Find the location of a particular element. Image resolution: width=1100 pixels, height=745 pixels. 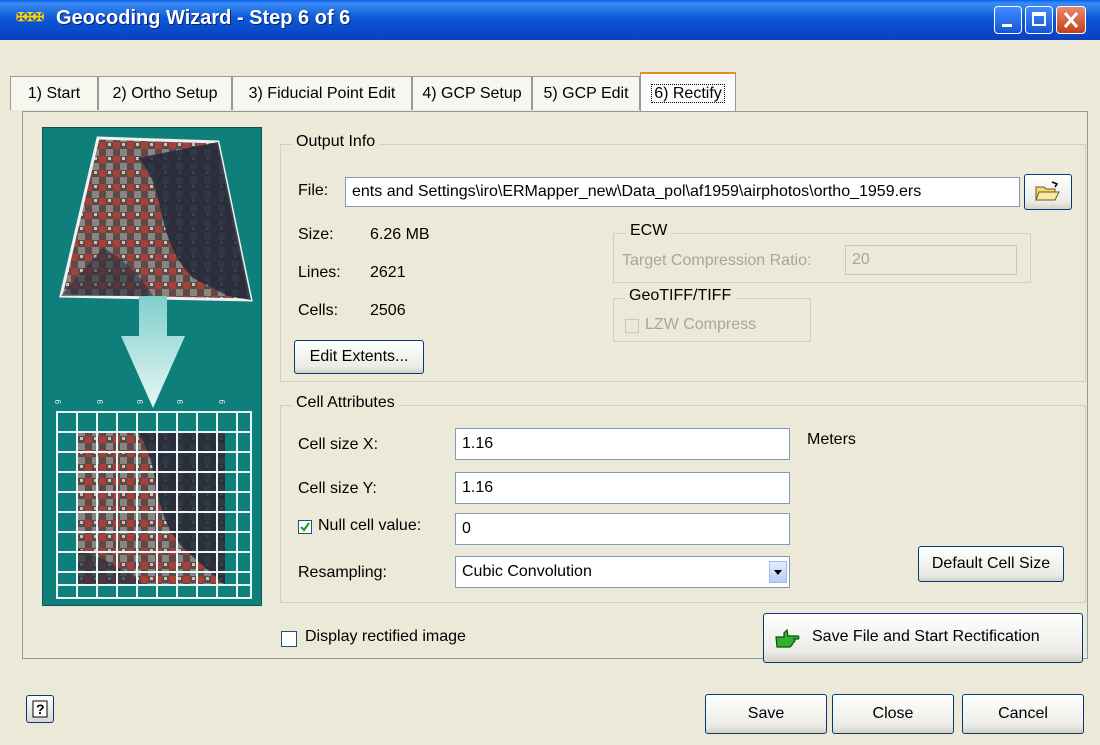

lzw-compress-checkbox is located at coordinates (632, 326).